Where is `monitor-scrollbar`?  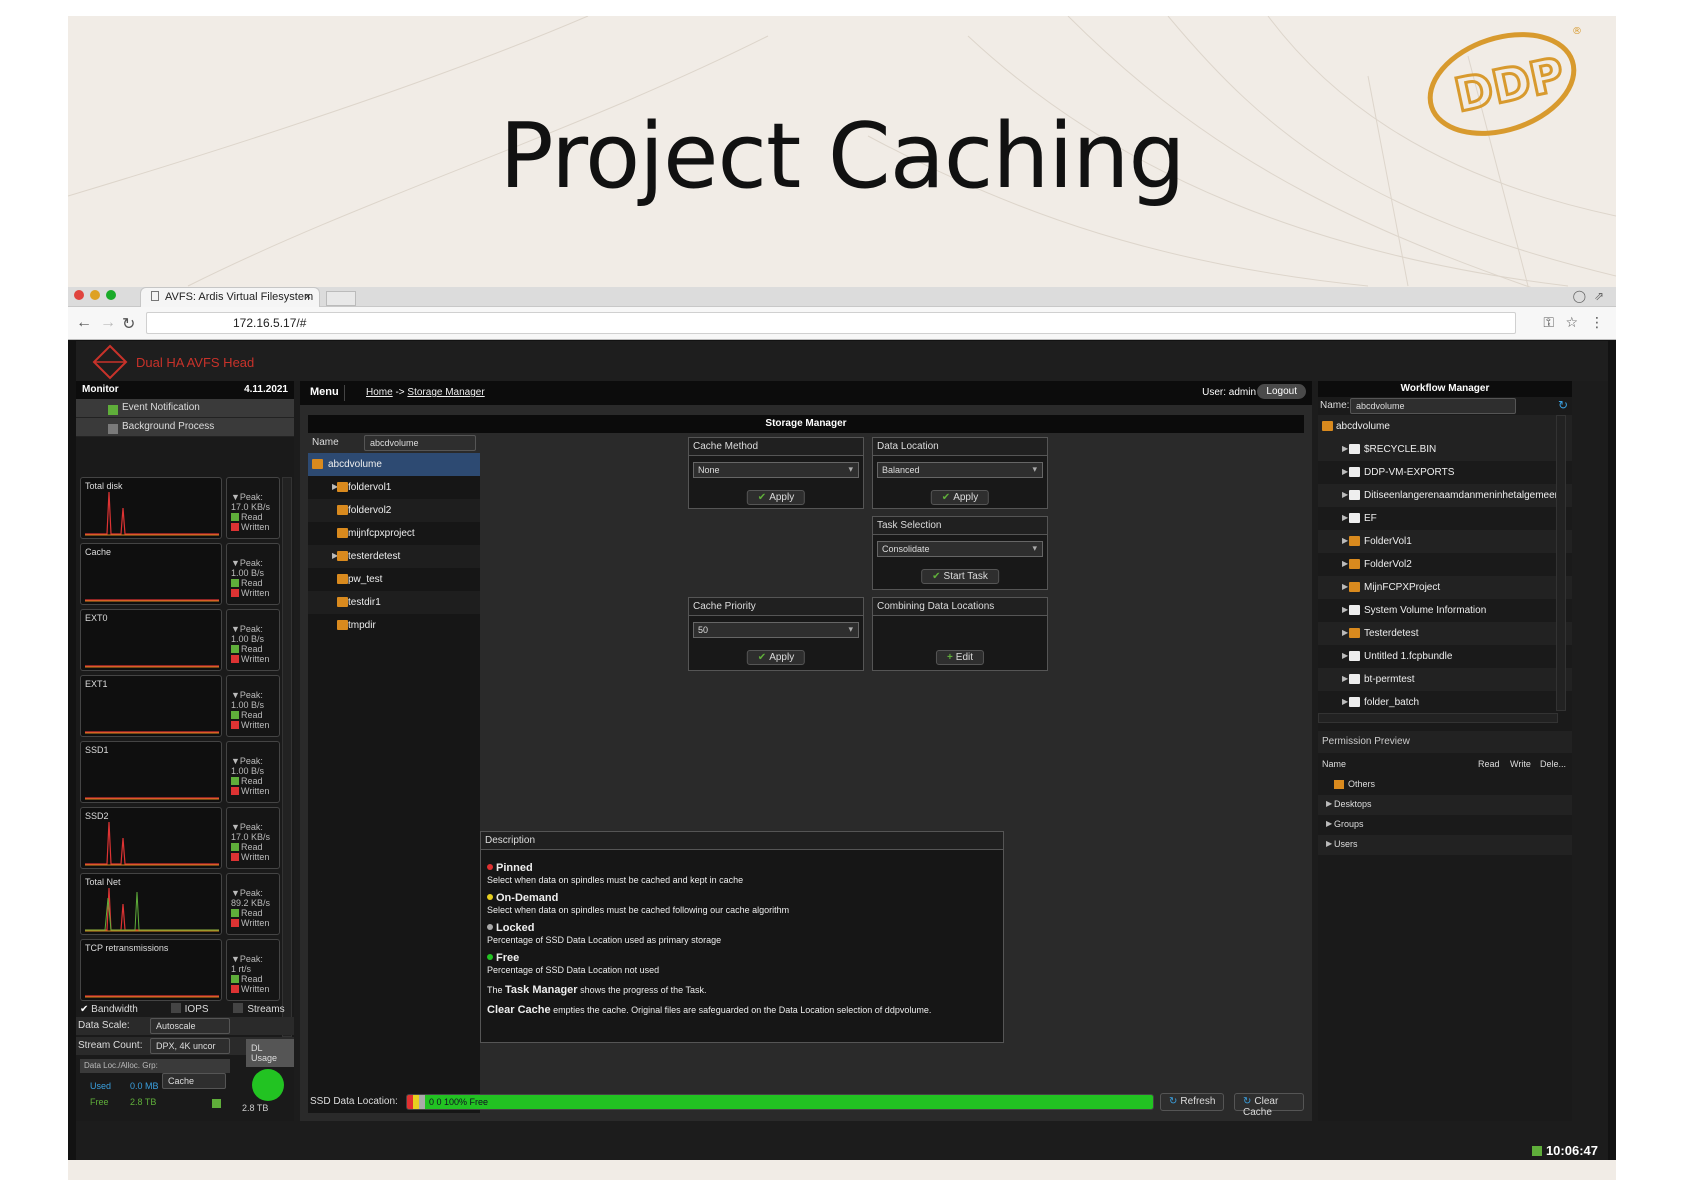
monitor-scrollbar is located at coordinates (287, 757).